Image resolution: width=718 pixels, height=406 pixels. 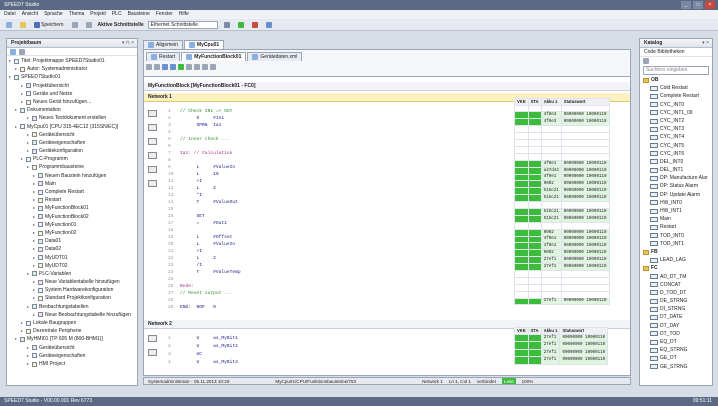 What do you see at coordinates (205, 67) in the screenshot?
I see `outdent-icon` at bounding box center [205, 67].